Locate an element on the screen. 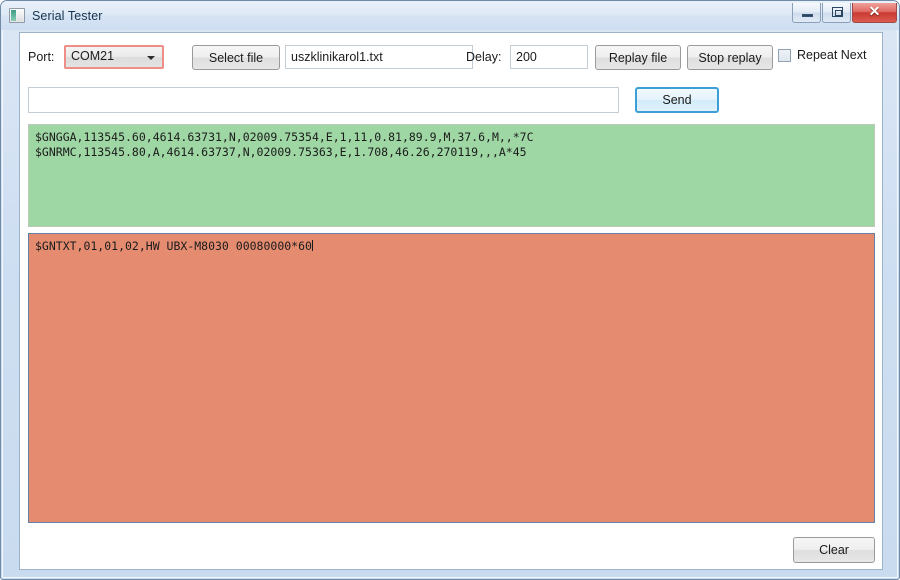  stop-replay-button: Stop replay is located at coordinates (730, 57).